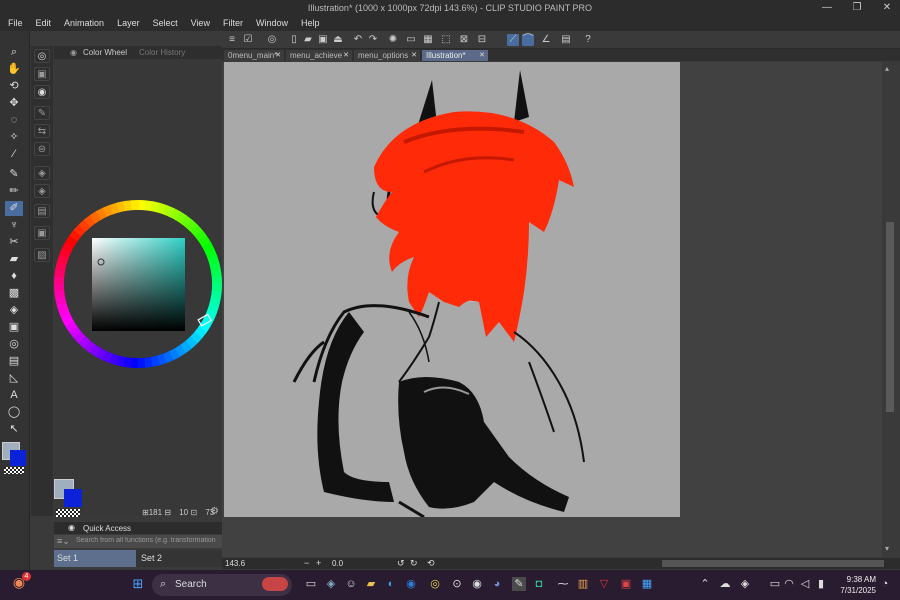 The image size is (900, 600). What do you see at coordinates (14, 293) in the screenshot?
I see `fill-tool-icon: ▩` at bounding box center [14, 293].